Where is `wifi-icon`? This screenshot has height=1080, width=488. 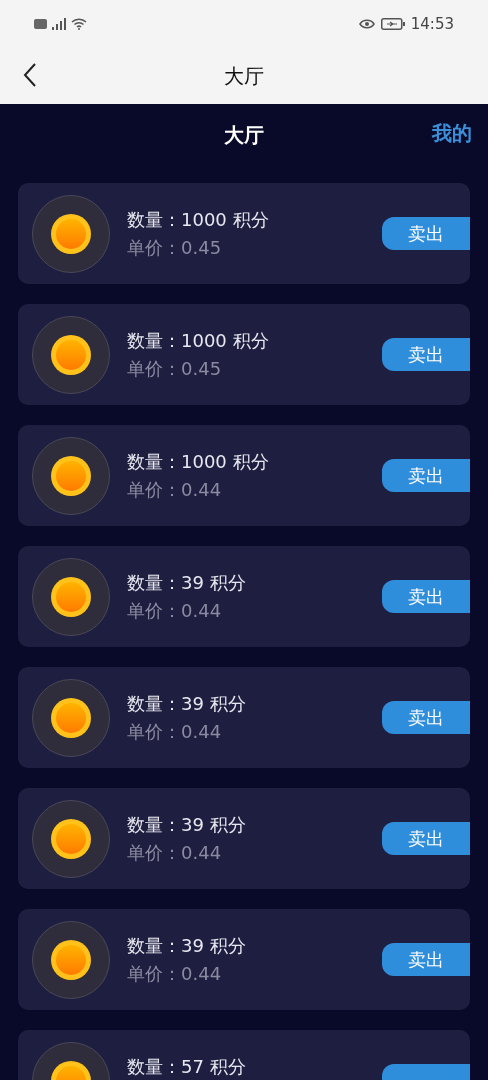
wifi-icon is located at coordinates (79, 24).